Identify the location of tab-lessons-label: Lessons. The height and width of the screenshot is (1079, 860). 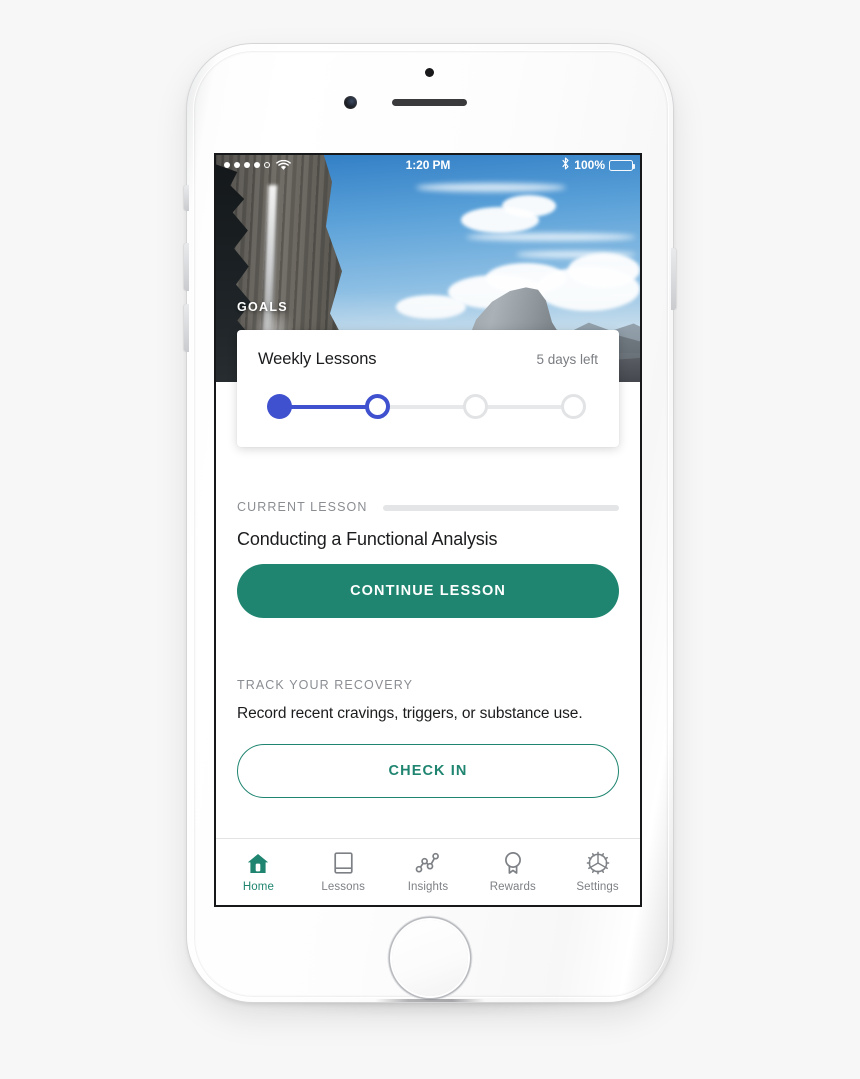
(343, 887).